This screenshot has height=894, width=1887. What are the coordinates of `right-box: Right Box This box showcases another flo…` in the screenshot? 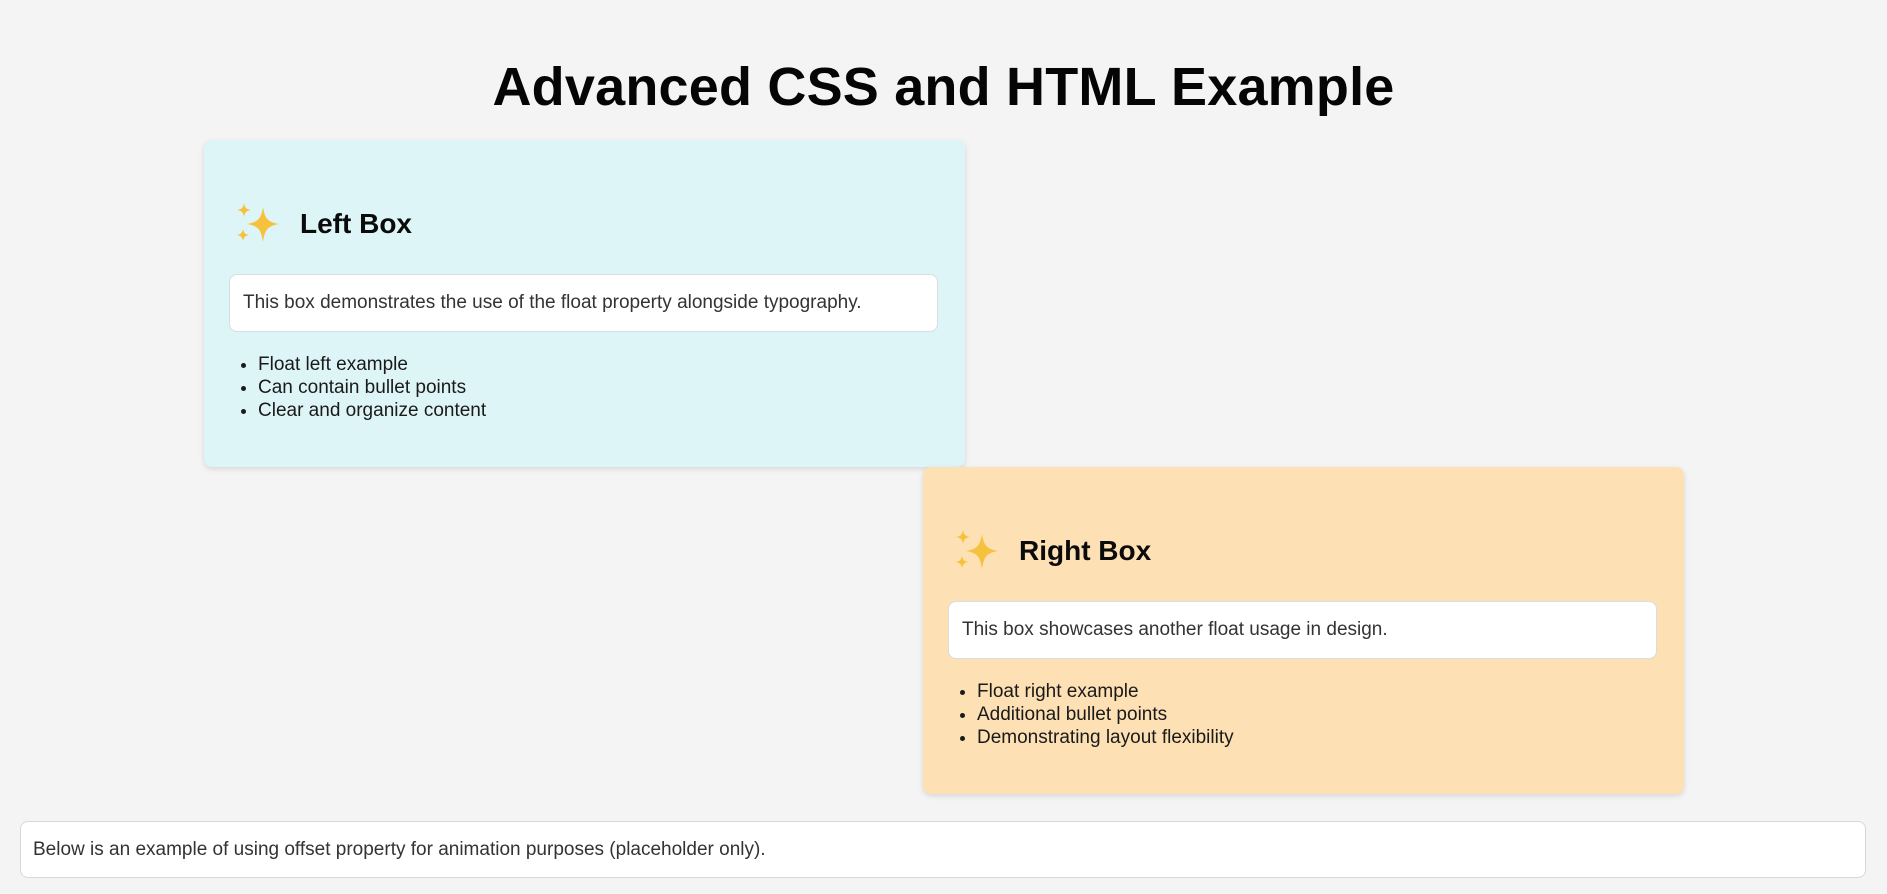 It's located at (1303, 630).